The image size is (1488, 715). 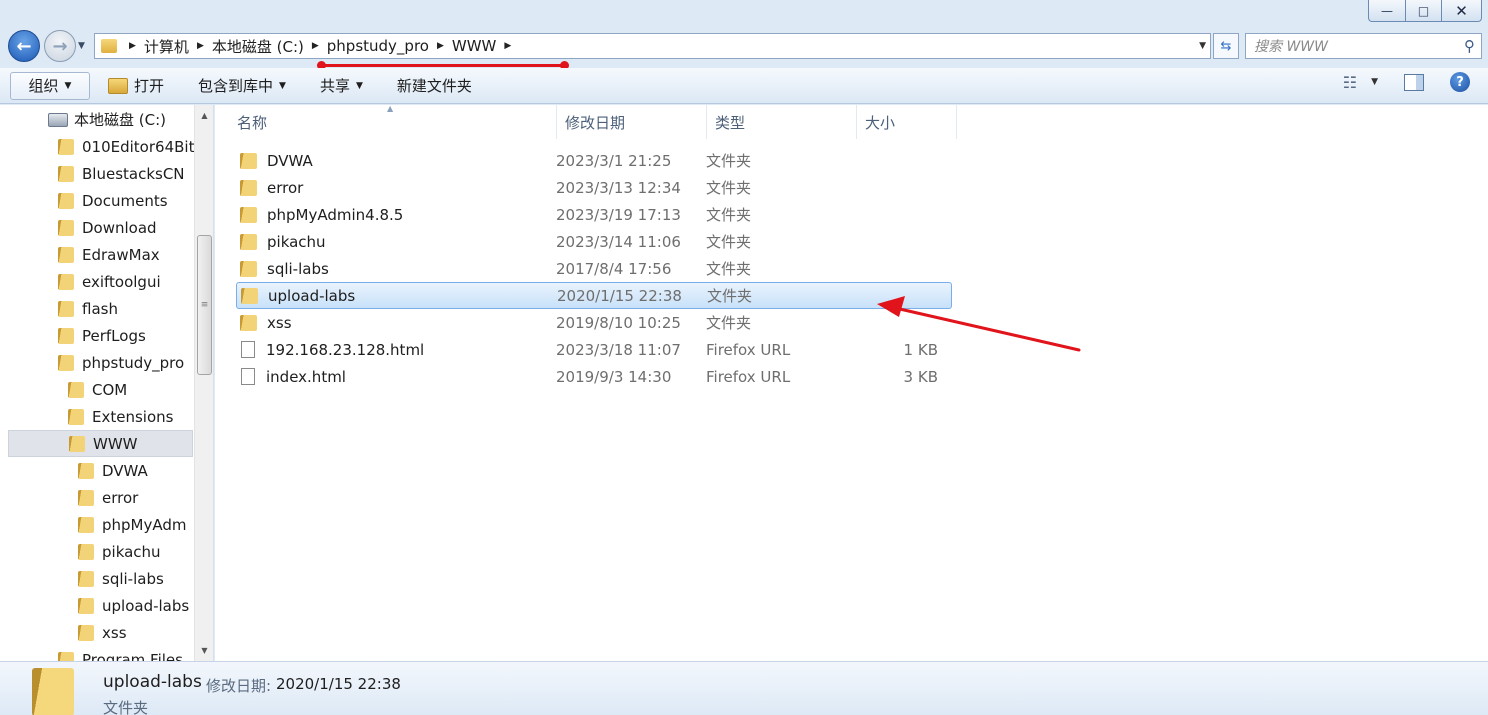 I want to click on tree-item: sqli-labs, so click(x=121, y=578).